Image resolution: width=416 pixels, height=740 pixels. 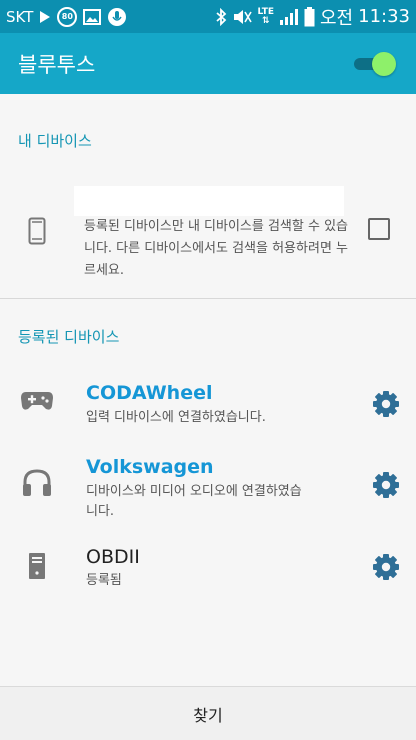 What do you see at coordinates (37, 231) in the screenshot?
I see `phone-icon` at bounding box center [37, 231].